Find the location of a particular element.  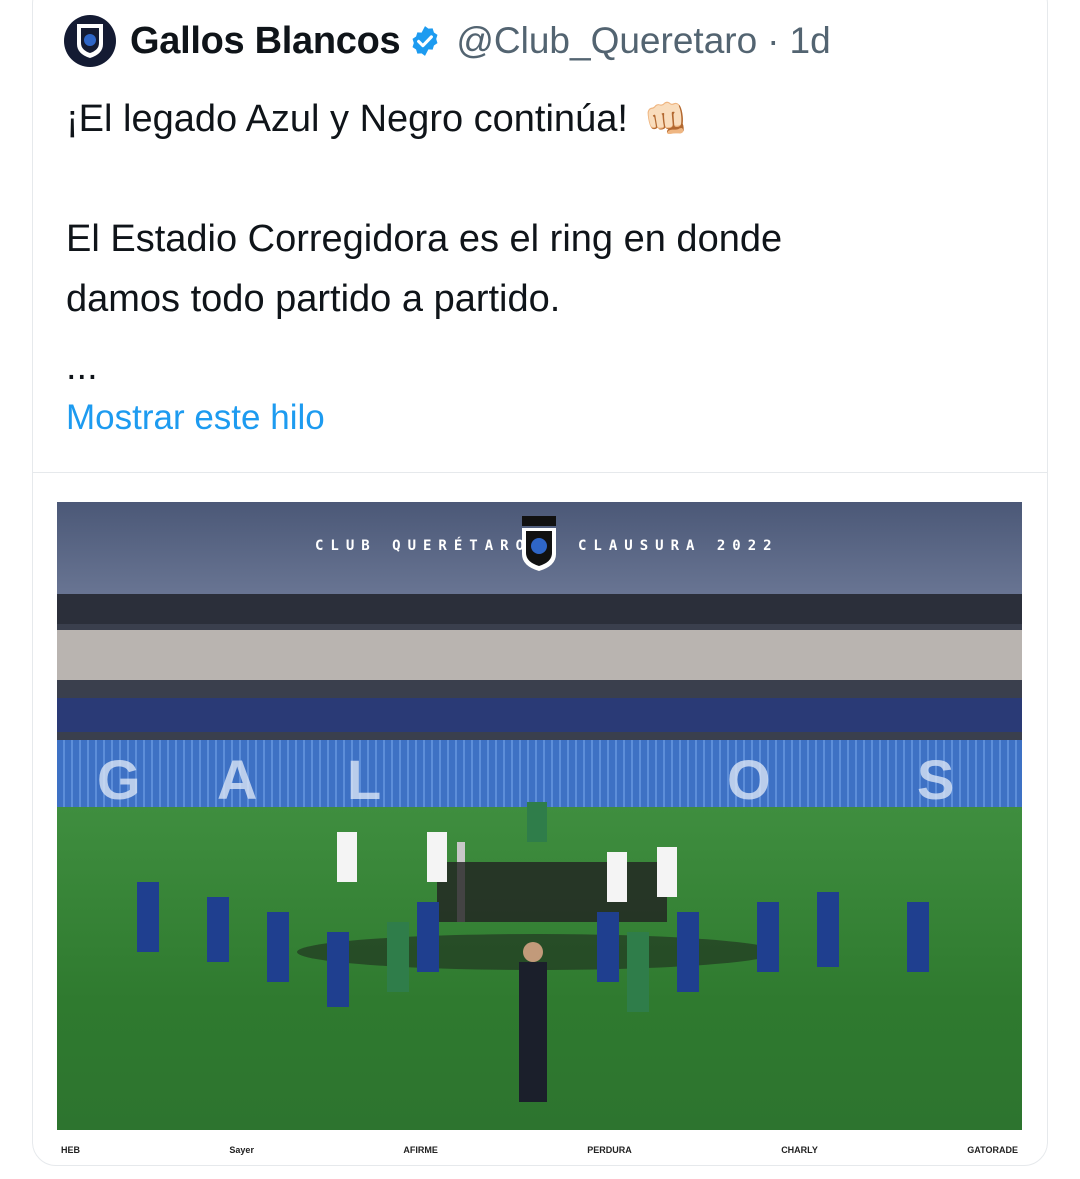

tweet-text-line3: damos todo partido a partido. is located at coordinates (313, 299).